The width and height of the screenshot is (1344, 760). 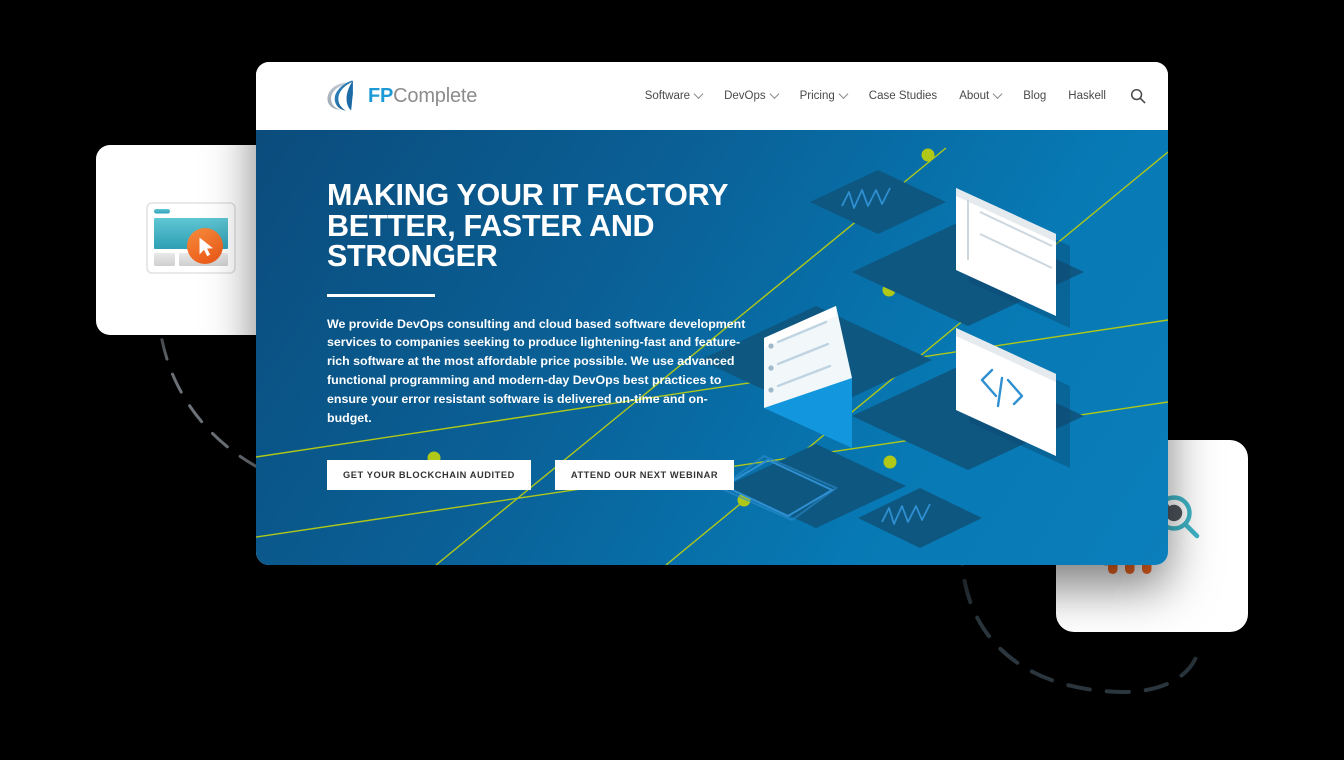 I want to click on get-blockchain-audited-button: Get Your Blockchain Audited, so click(x=429, y=475).